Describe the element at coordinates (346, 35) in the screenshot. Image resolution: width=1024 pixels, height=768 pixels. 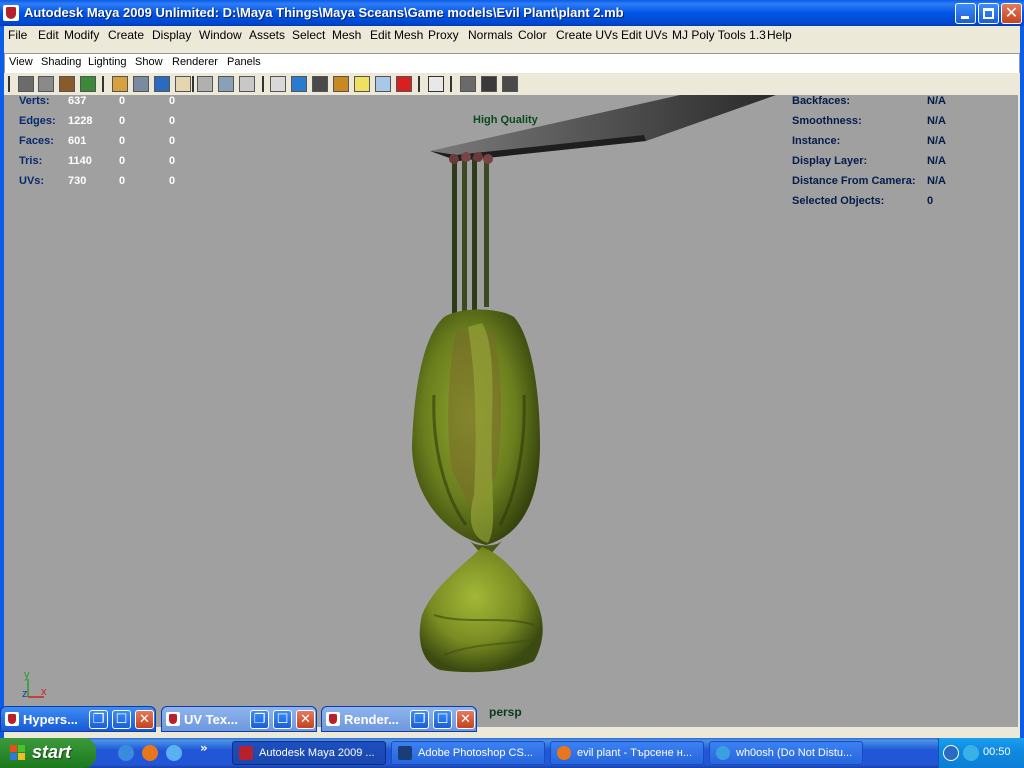
I see `menu-mesh: Mesh` at that location.